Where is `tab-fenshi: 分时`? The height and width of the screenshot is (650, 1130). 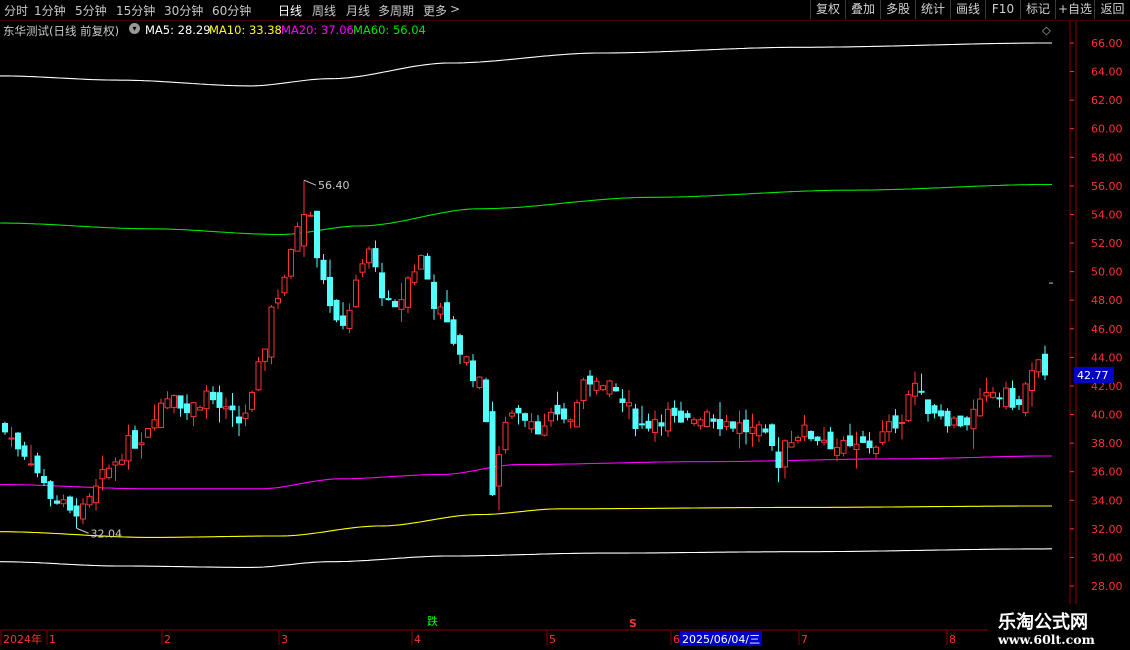
tab-fenshi: 分时 is located at coordinates (16, 10).